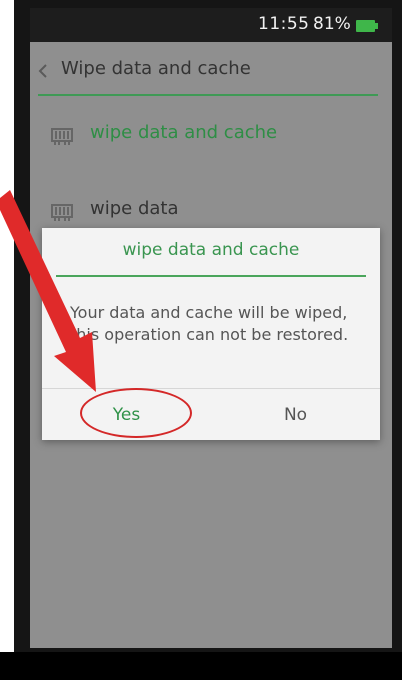  Describe the element at coordinates (367, 26) in the screenshot. I see `battery-icon` at that location.